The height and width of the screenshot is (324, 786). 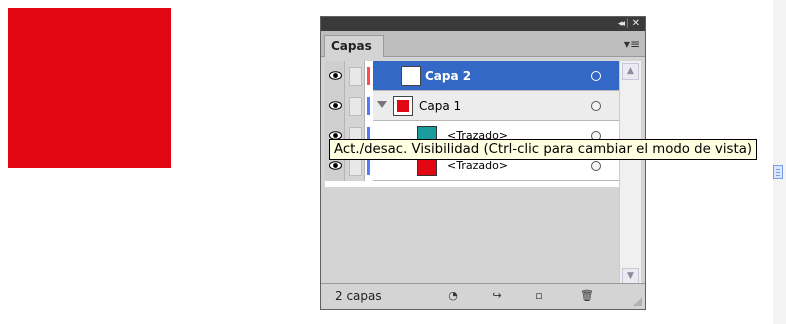 What do you see at coordinates (497, 296) in the screenshot?
I see `create-sublayer-icon: ↪` at bounding box center [497, 296].